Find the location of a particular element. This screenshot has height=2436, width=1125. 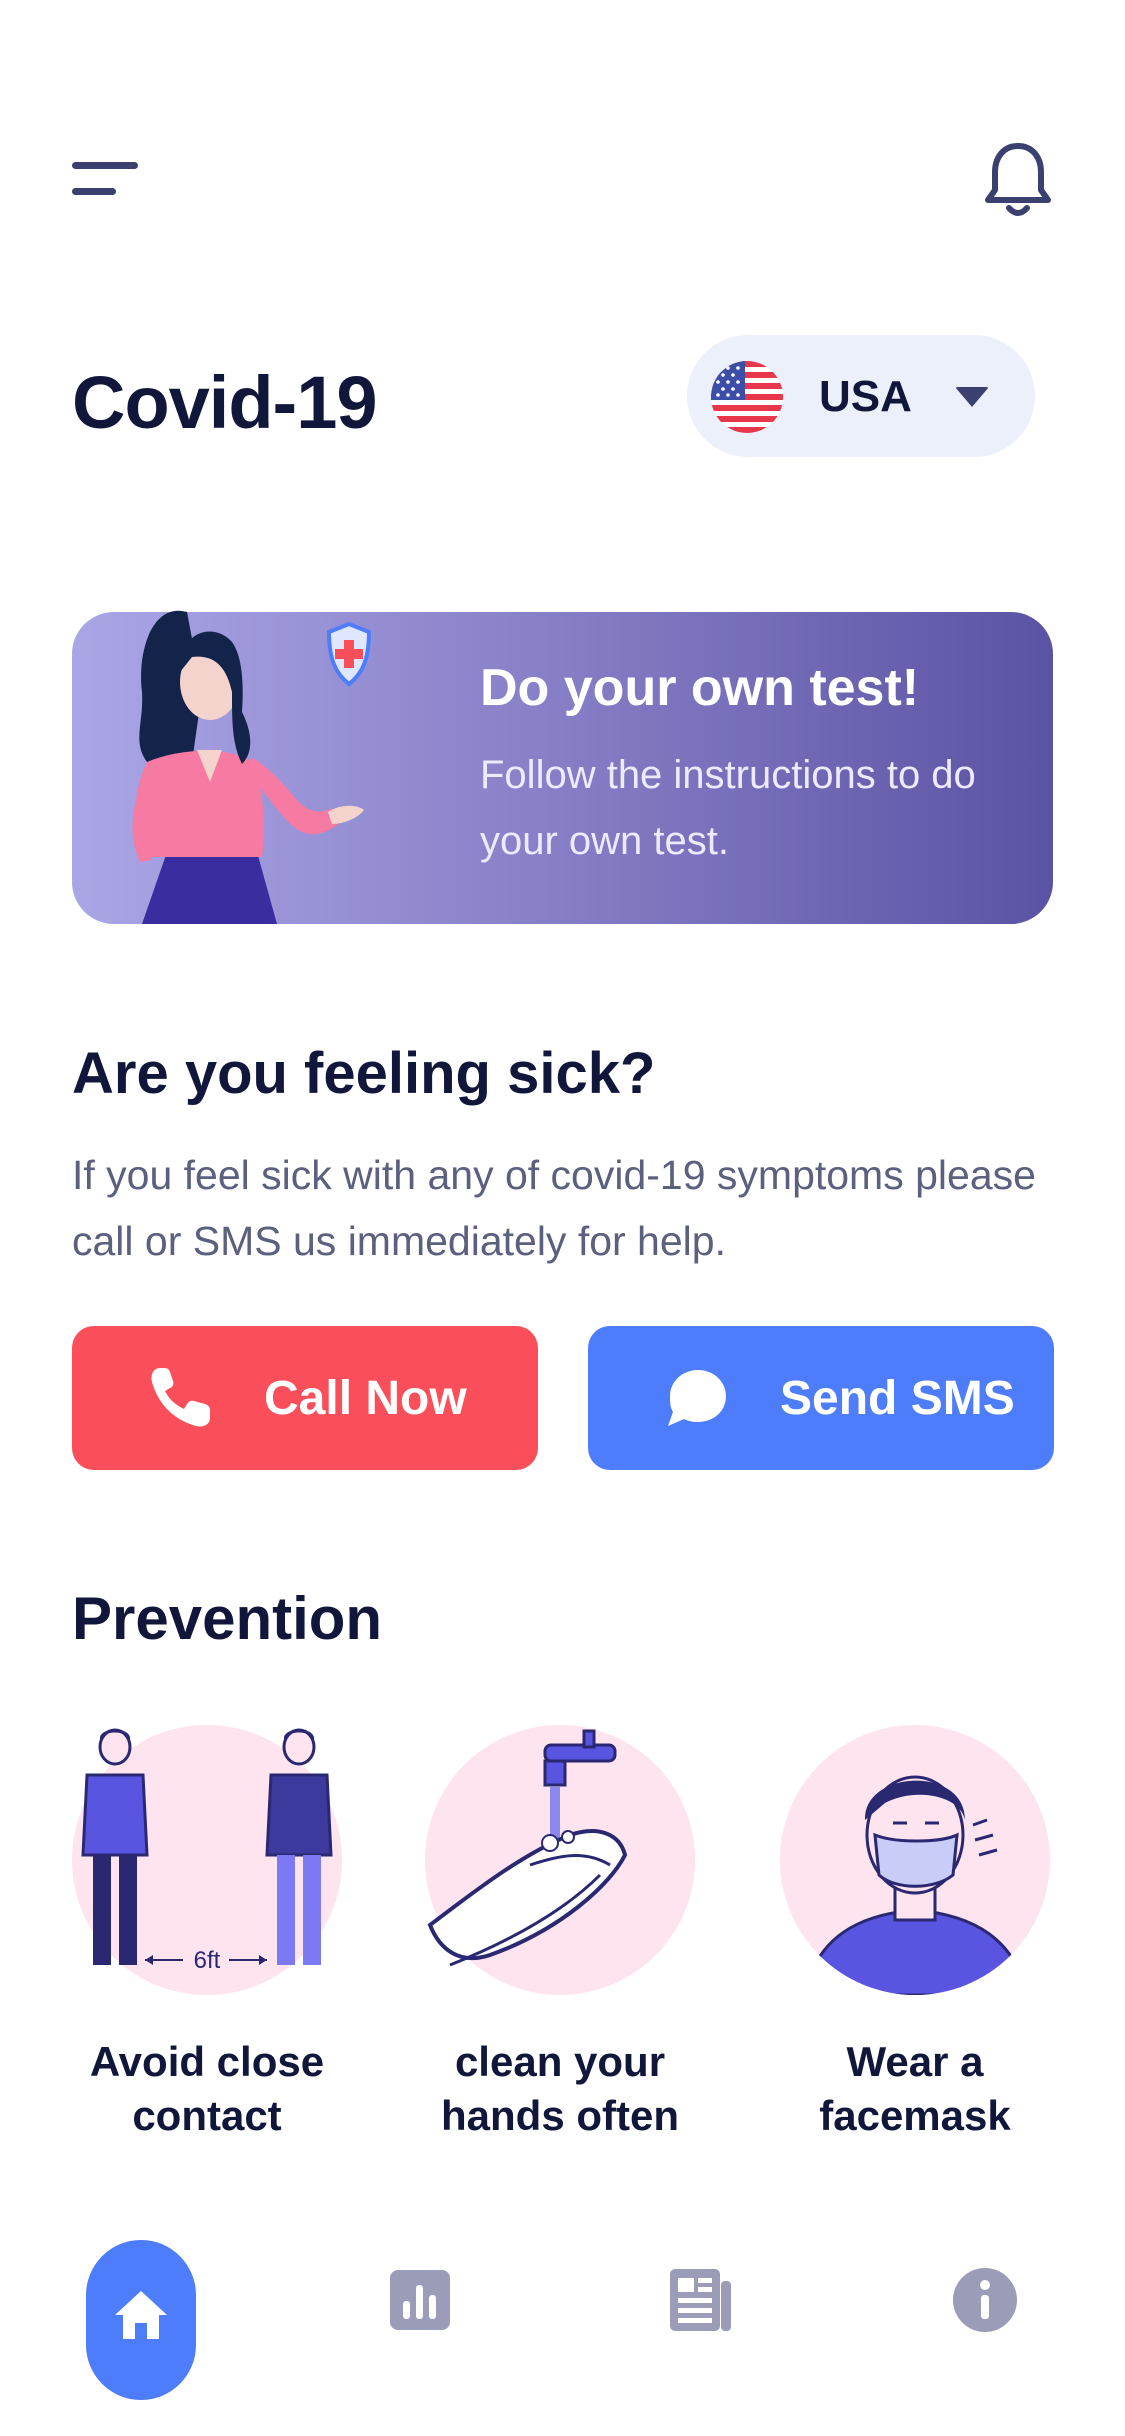

handwashing-illustration is located at coordinates (560, 1860).